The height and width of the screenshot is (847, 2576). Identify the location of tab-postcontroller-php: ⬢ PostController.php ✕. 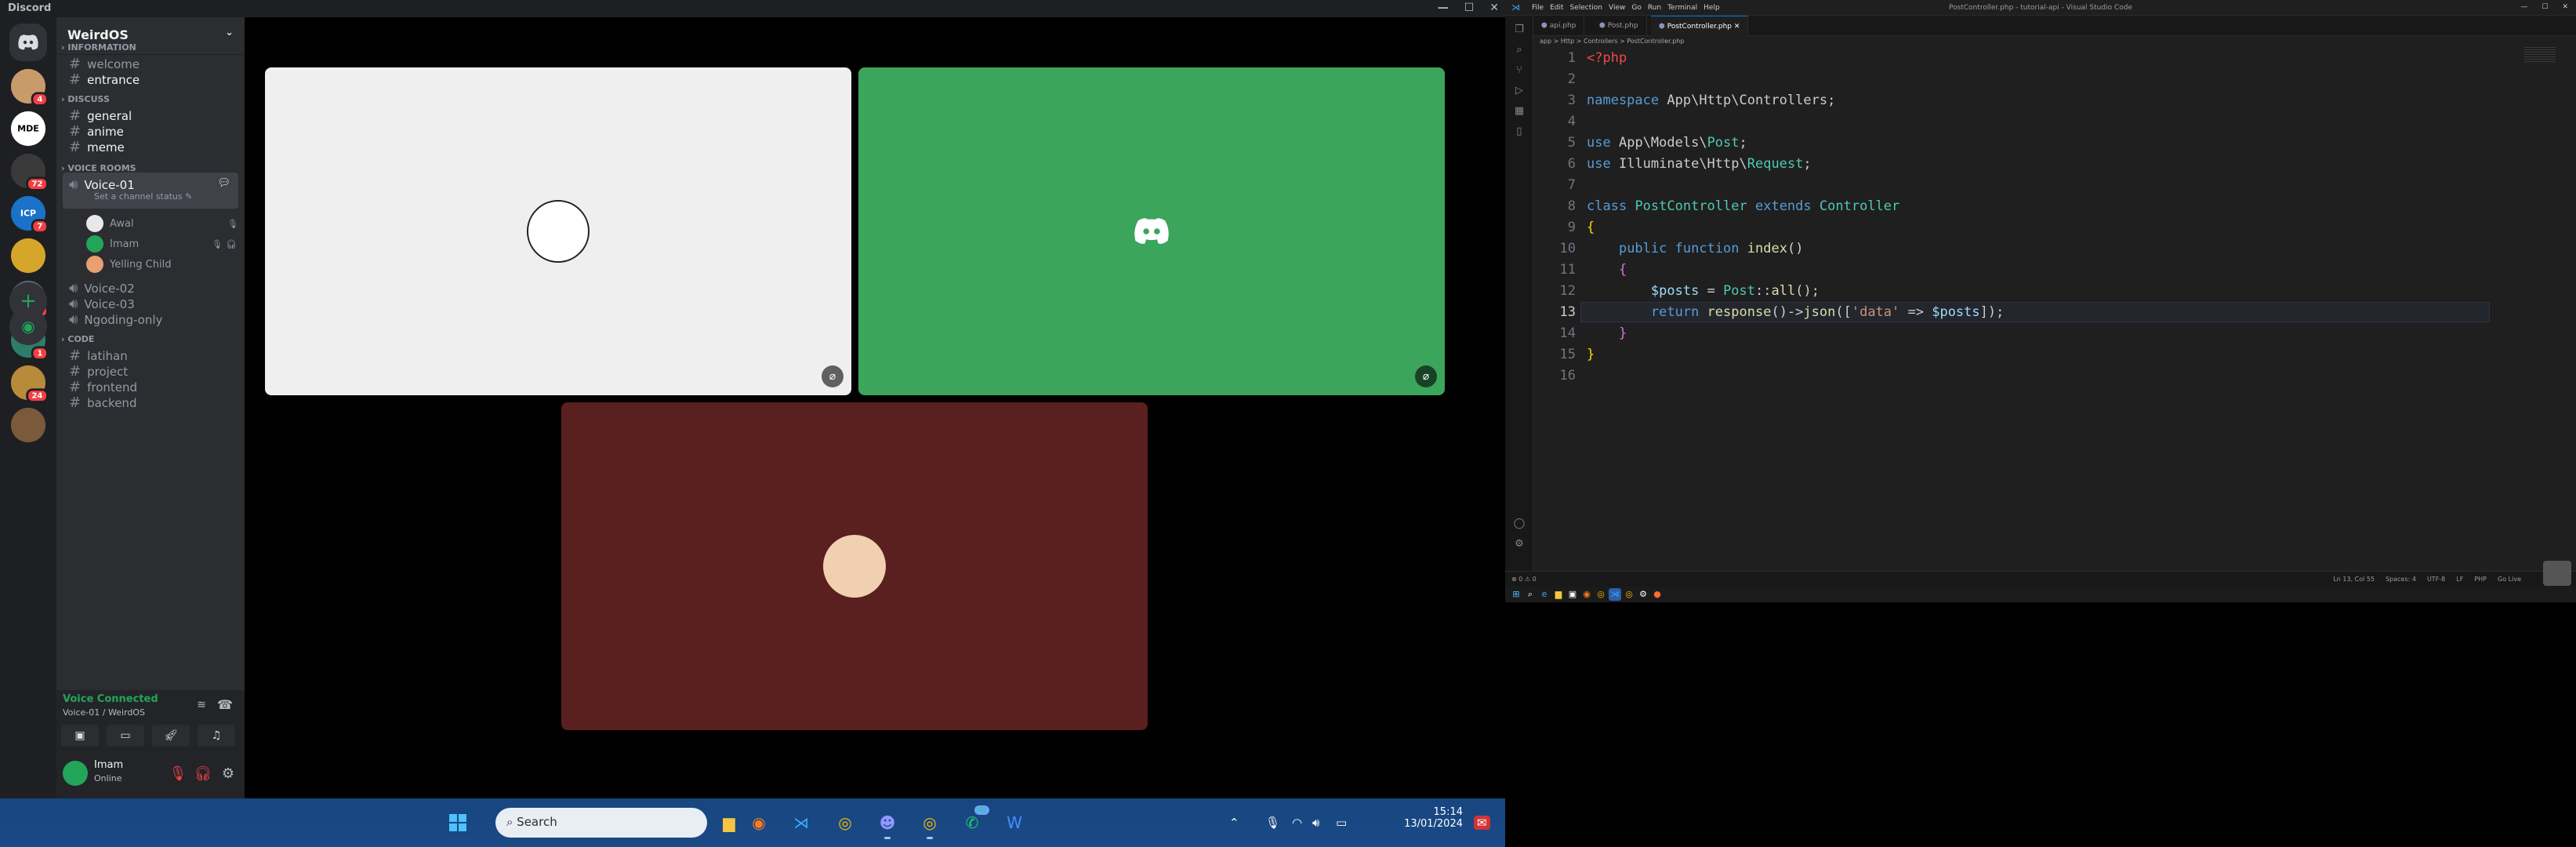
(1700, 26).